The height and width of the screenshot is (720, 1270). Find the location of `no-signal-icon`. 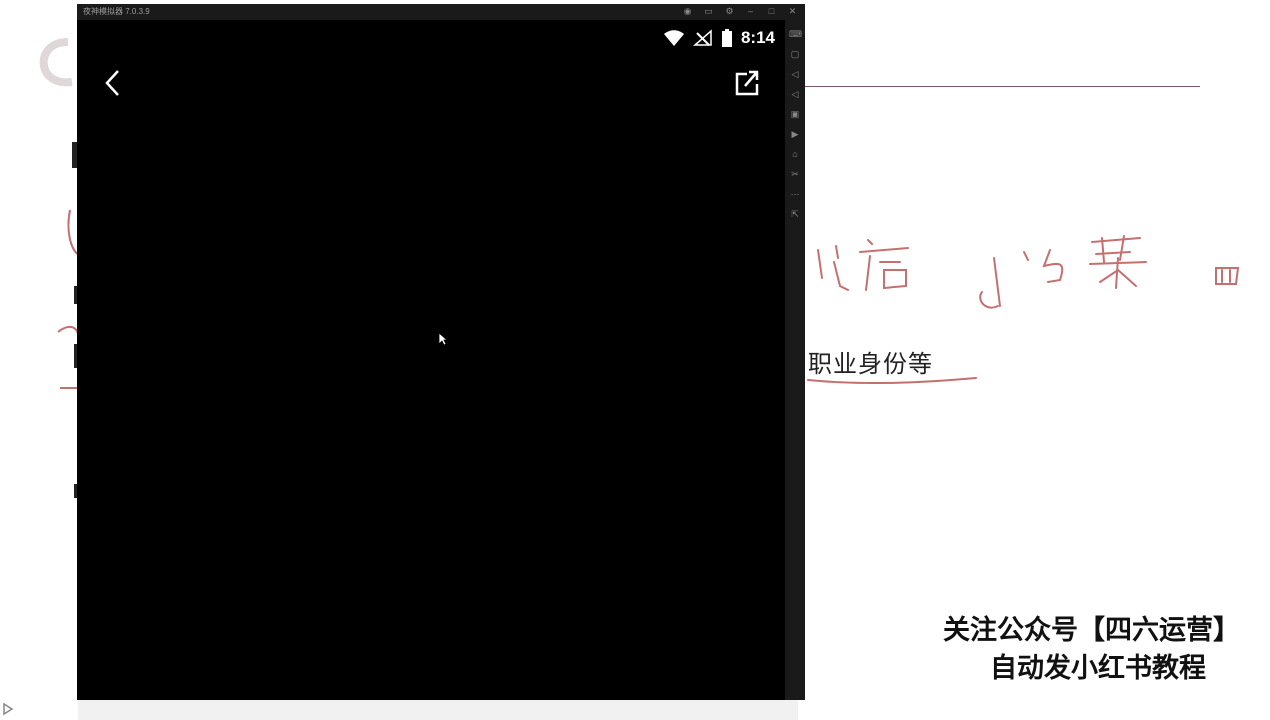

no-signal-icon is located at coordinates (702, 37).